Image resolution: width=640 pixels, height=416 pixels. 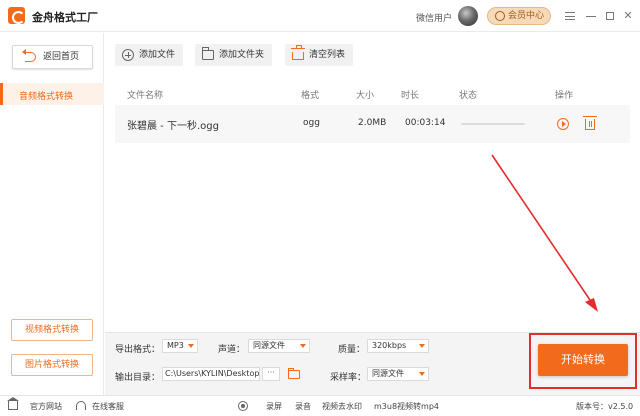 What do you see at coordinates (342, 406) in the screenshot?
I see `remove-watermark-link: 视频去水印` at bounding box center [342, 406].